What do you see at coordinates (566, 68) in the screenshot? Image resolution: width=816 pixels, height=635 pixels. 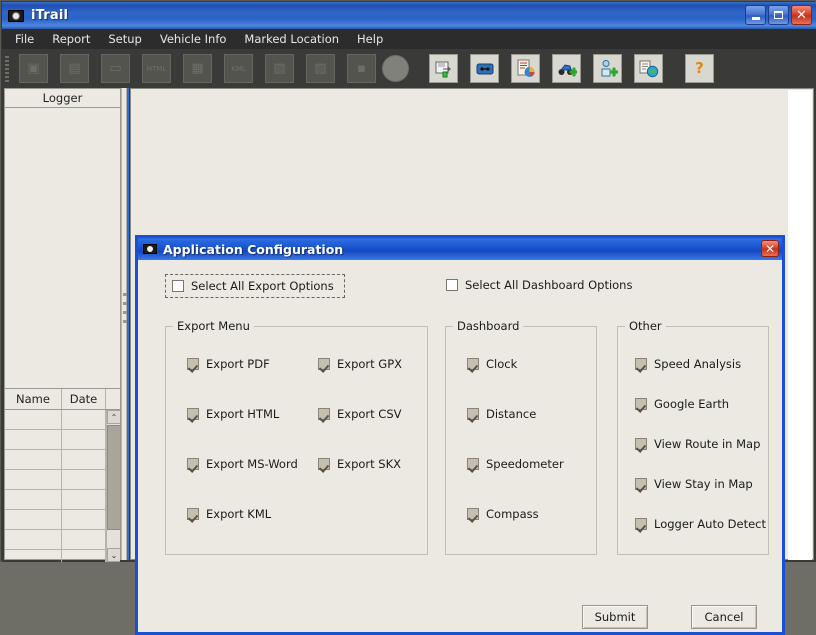 I see `add-vehicle-icon` at bounding box center [566, 68].